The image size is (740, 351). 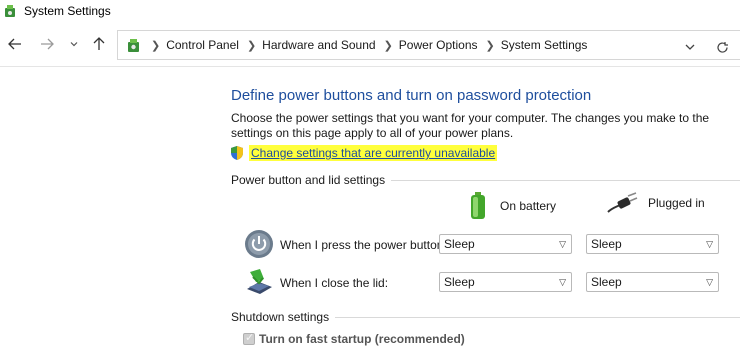 I want to click on on-battery-column-header: On battery, so click(x=513, y=206).